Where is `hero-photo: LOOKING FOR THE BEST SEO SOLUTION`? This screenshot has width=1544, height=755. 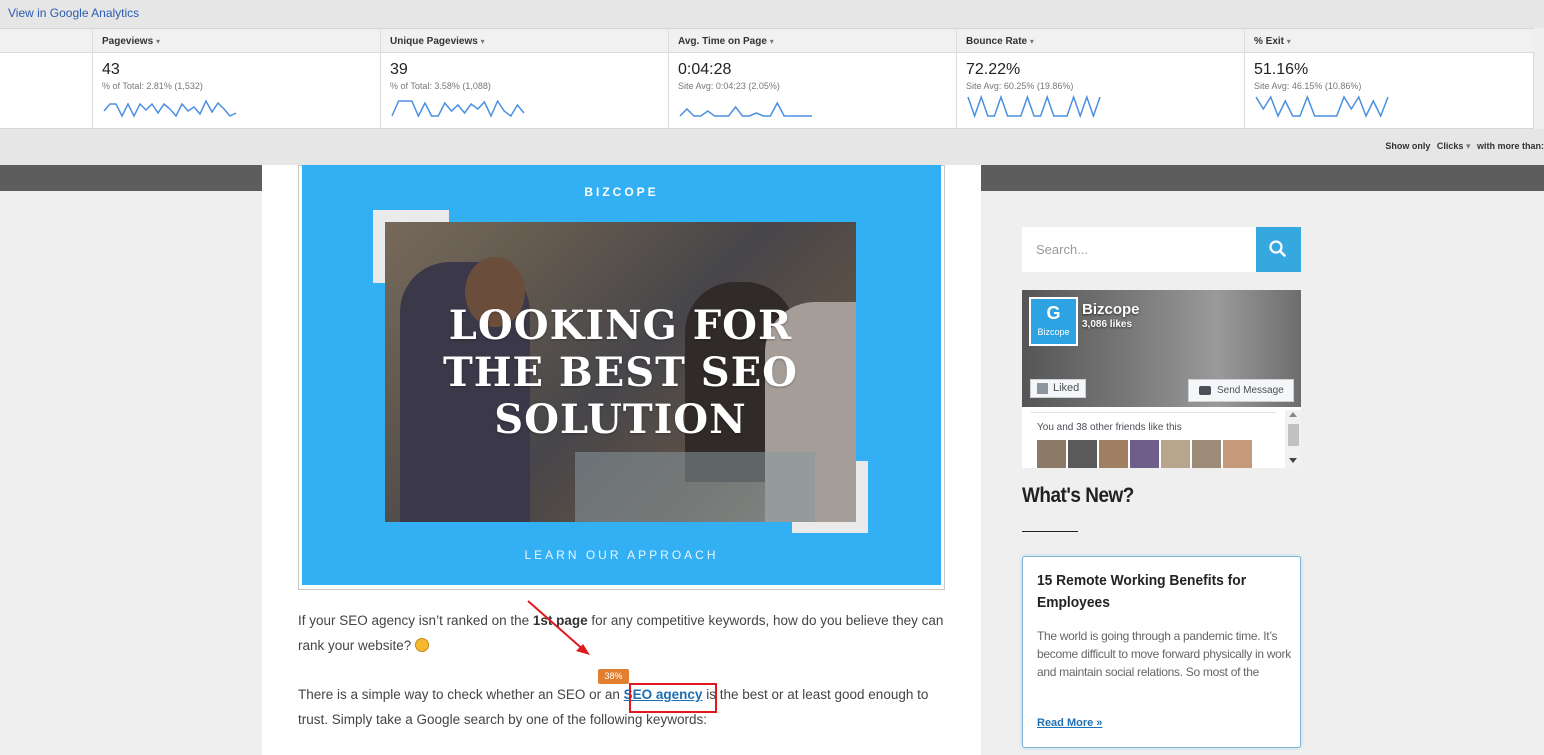
hero-photo: LOOKING FOR THE BEST SEO SOLUTION is located at coordinates (620, 372).